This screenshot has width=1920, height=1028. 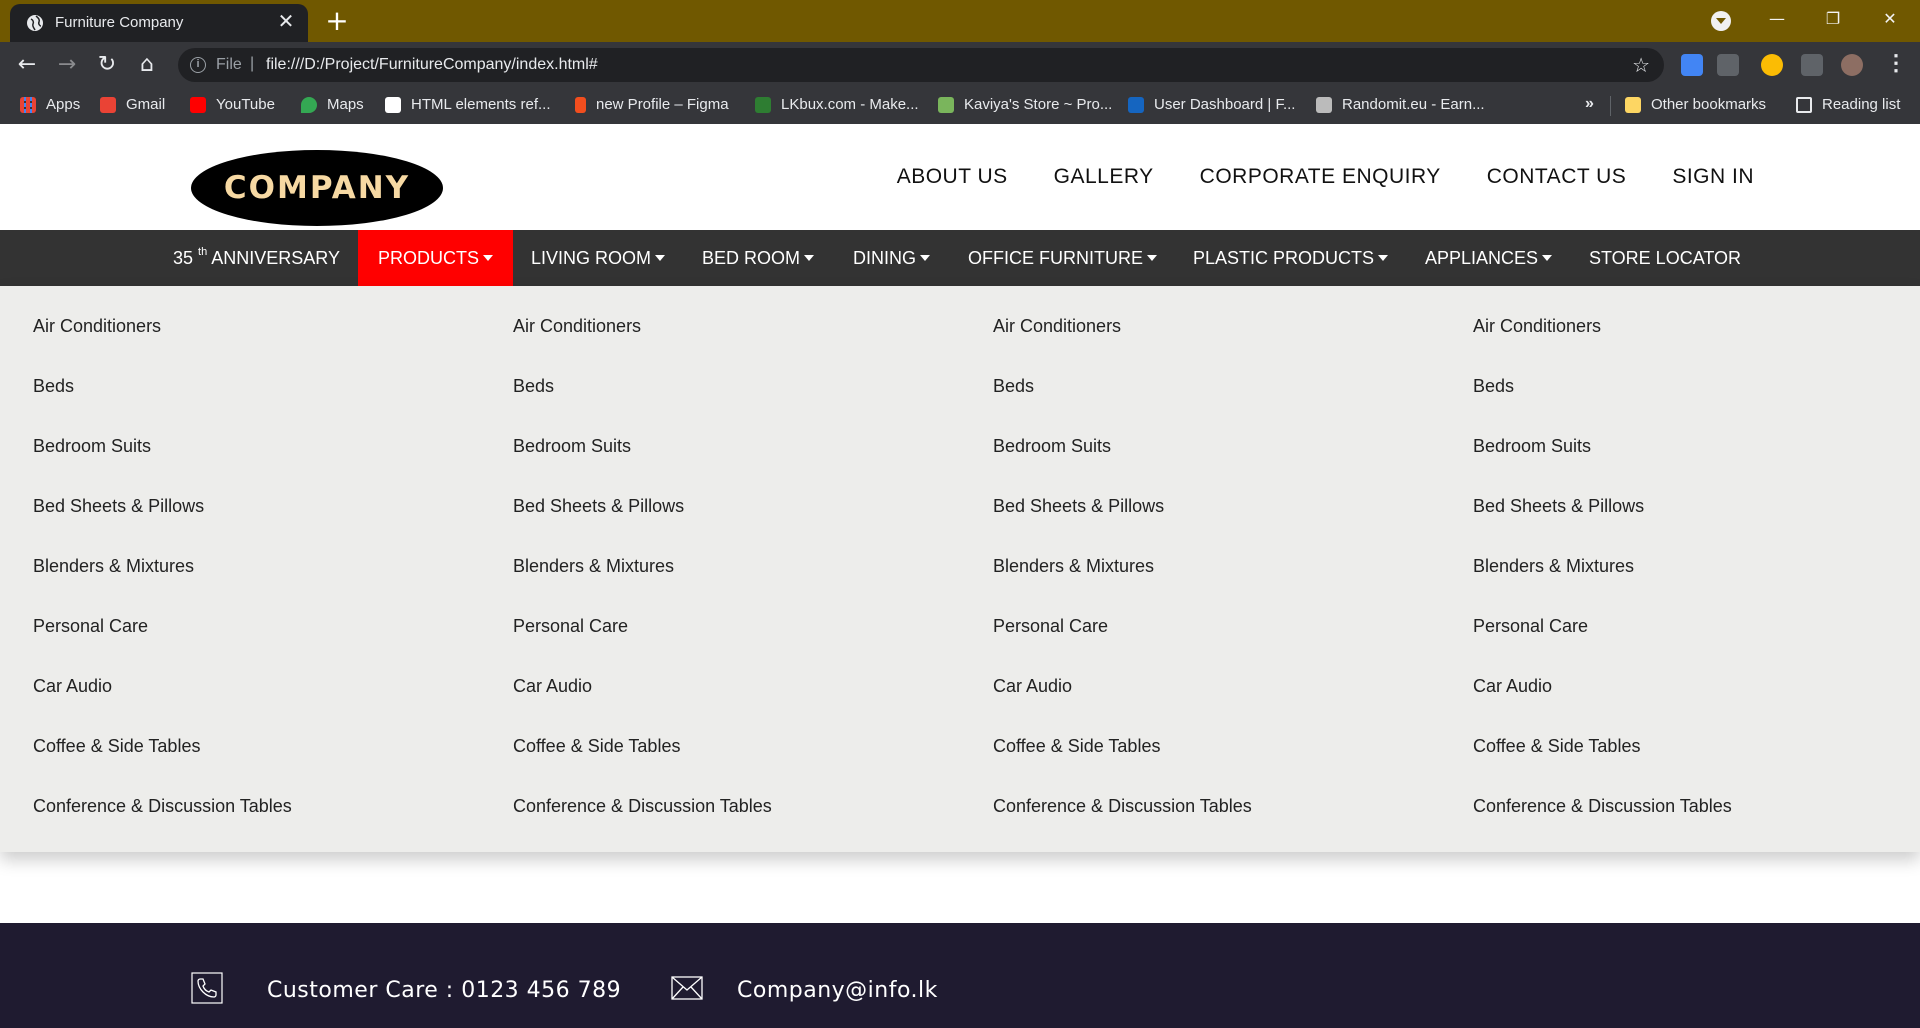 I want to click on info-icon: i, so click(x=198, y=65).